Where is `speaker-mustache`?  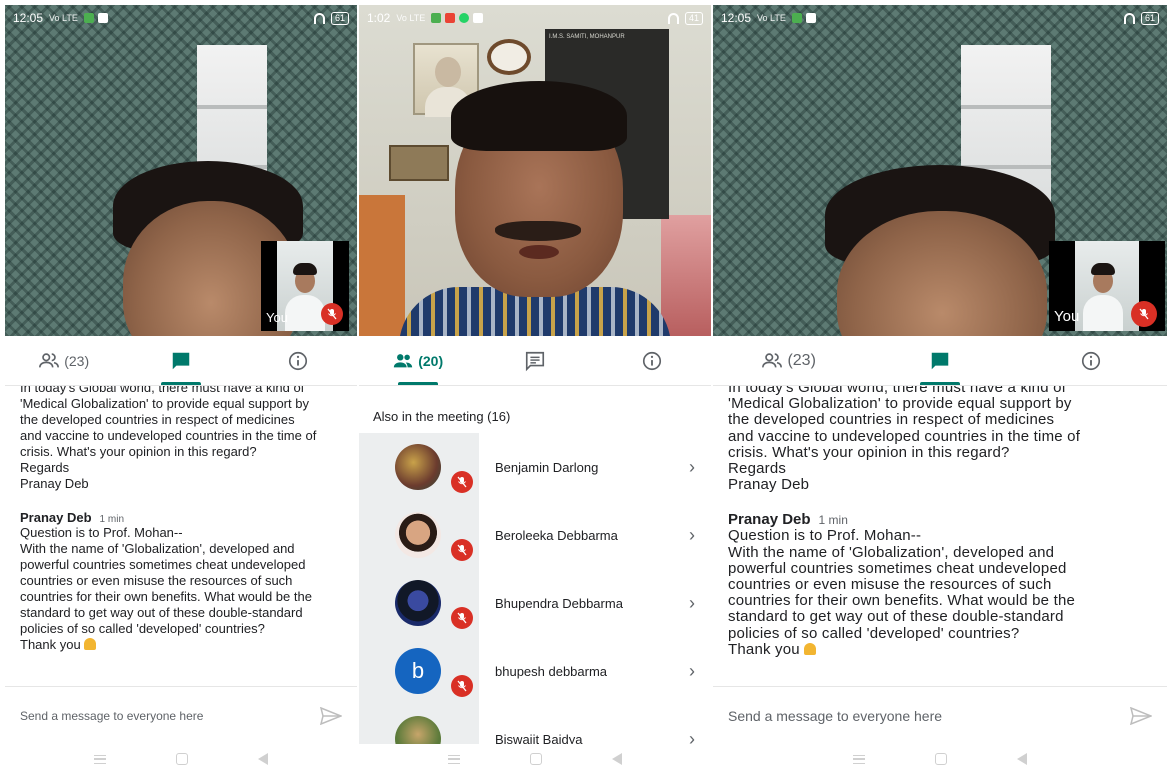 speaker-mustache is located at coordinates (538, 231).